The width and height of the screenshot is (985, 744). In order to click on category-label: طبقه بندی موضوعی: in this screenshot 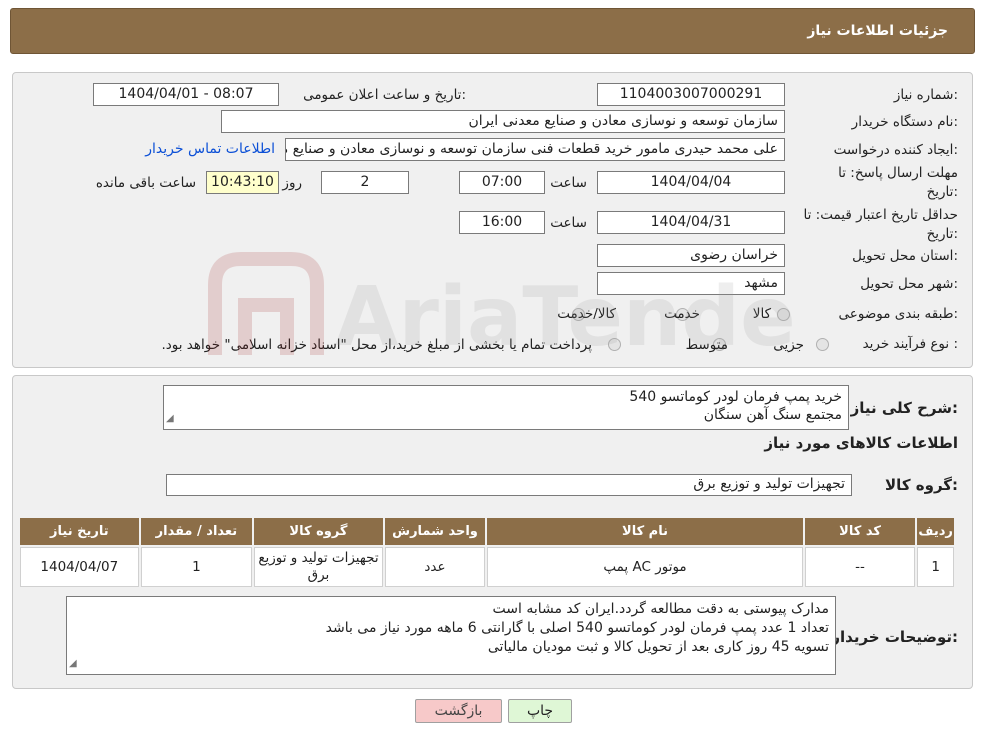, I will do `click(898, 314)`.